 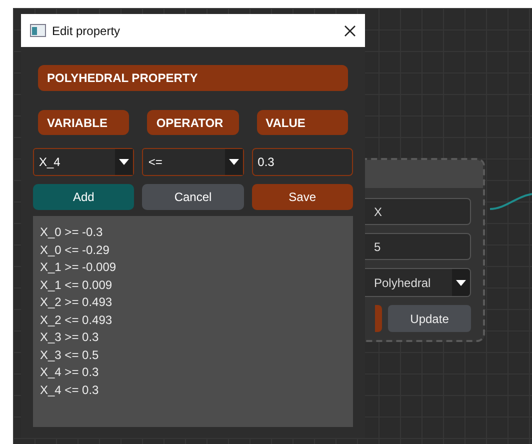 What do you see at coordinates (83, 197) in the screenshot?
I see `add-button: Add` at bounding box center [83, 197].